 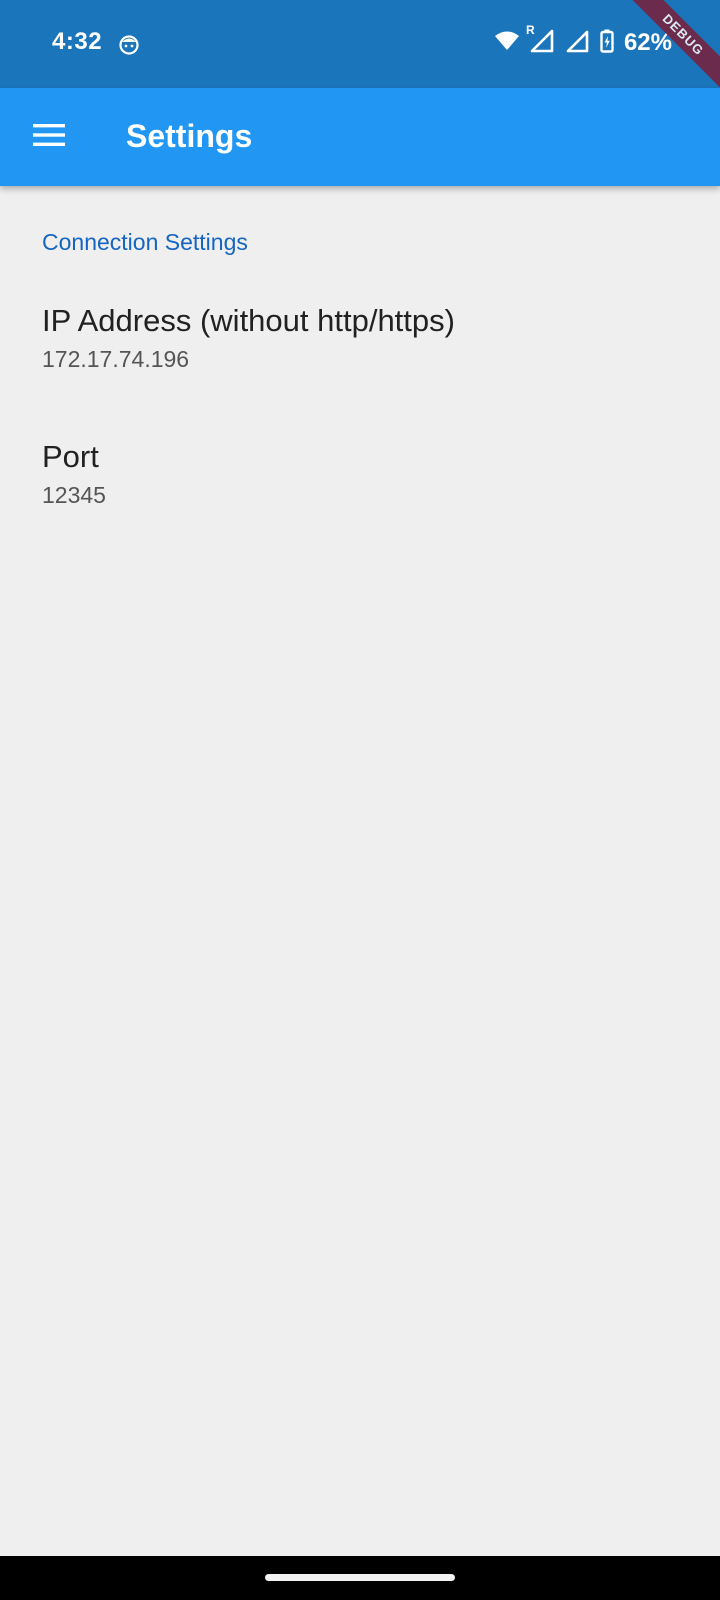 What do you see at coordinates (129, 44) in the screenshot?
I see `face-icon` at bounding box center [129, 44].